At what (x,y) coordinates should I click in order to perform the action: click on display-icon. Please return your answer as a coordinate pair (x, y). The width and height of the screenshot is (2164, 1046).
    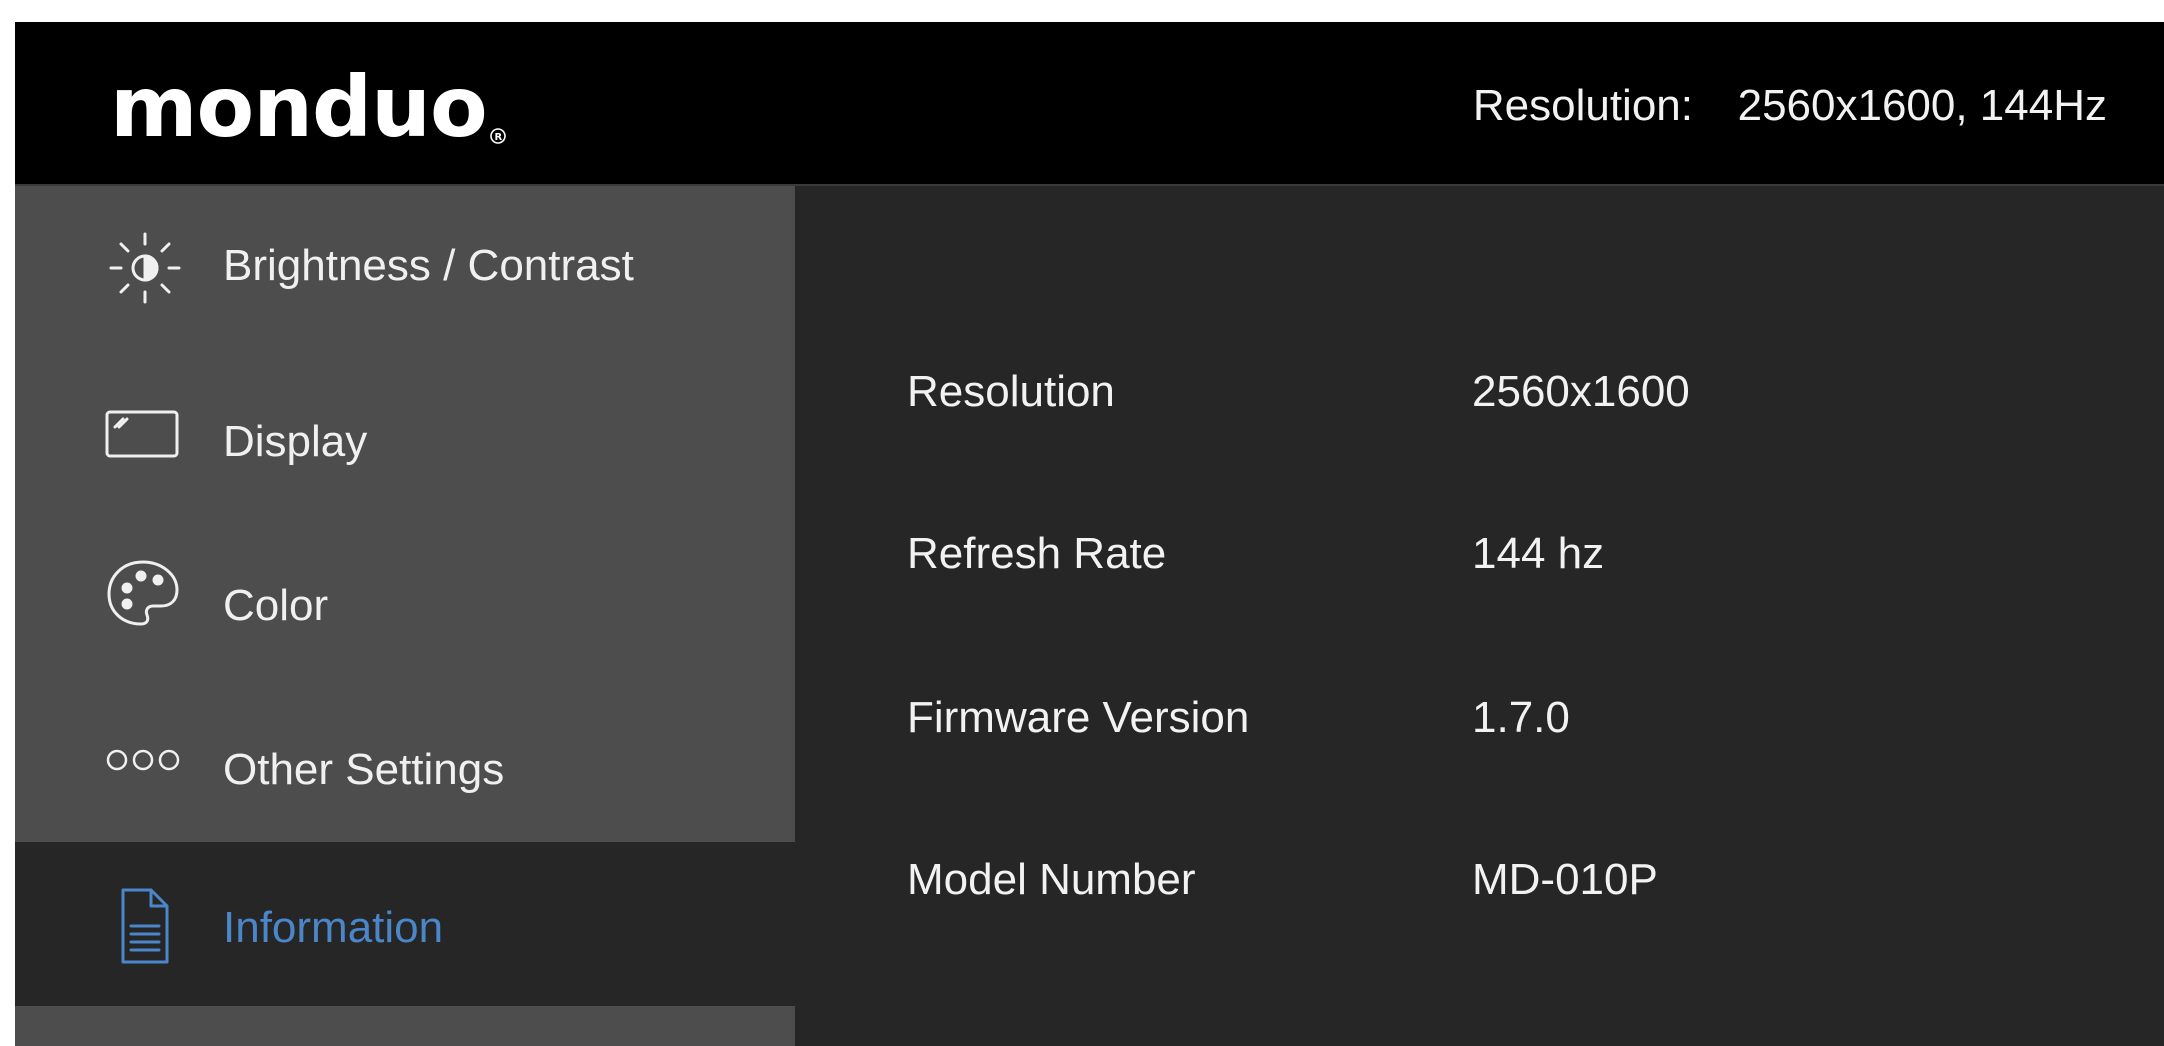
    Looking at the image, I should click on (143, 434).